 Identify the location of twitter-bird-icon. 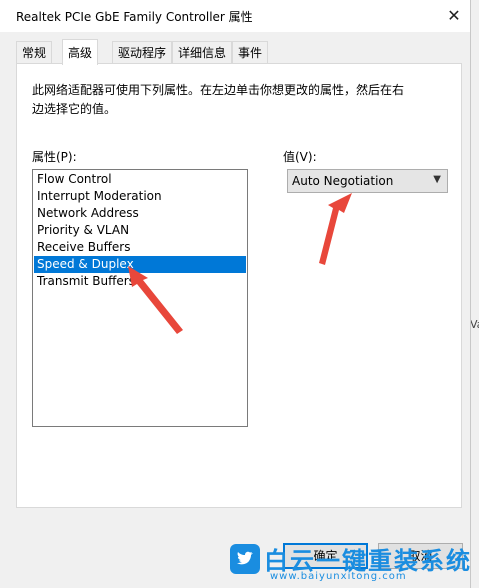
(245, 559).